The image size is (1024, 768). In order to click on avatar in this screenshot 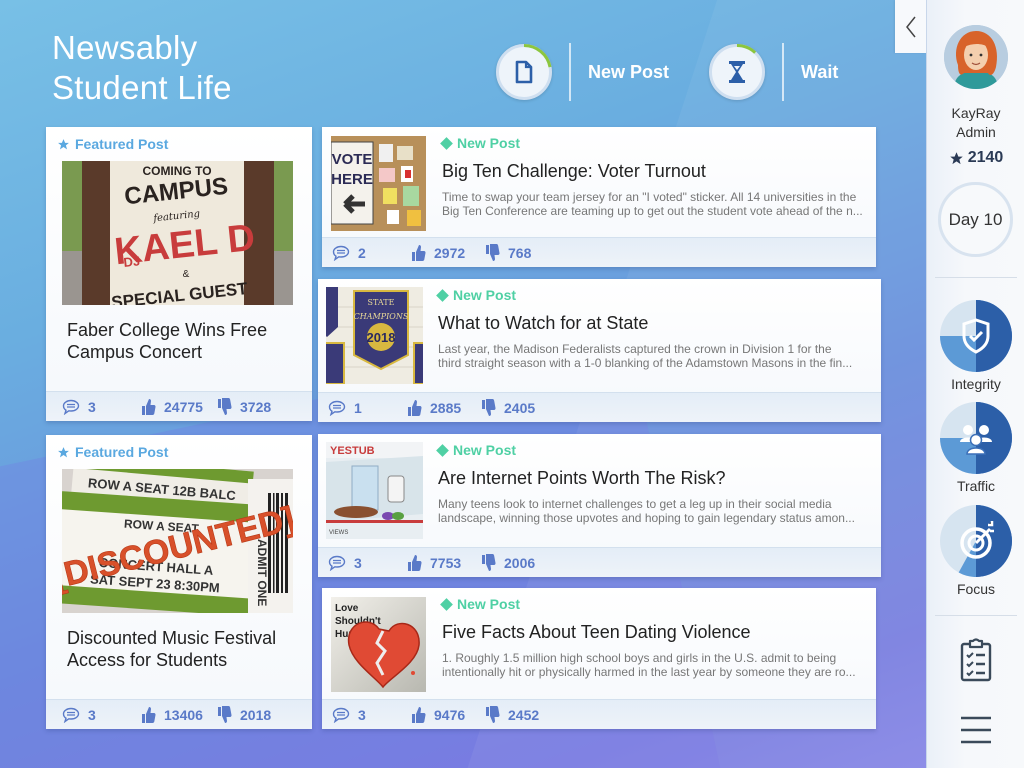, I will do `click(976, 57)`.